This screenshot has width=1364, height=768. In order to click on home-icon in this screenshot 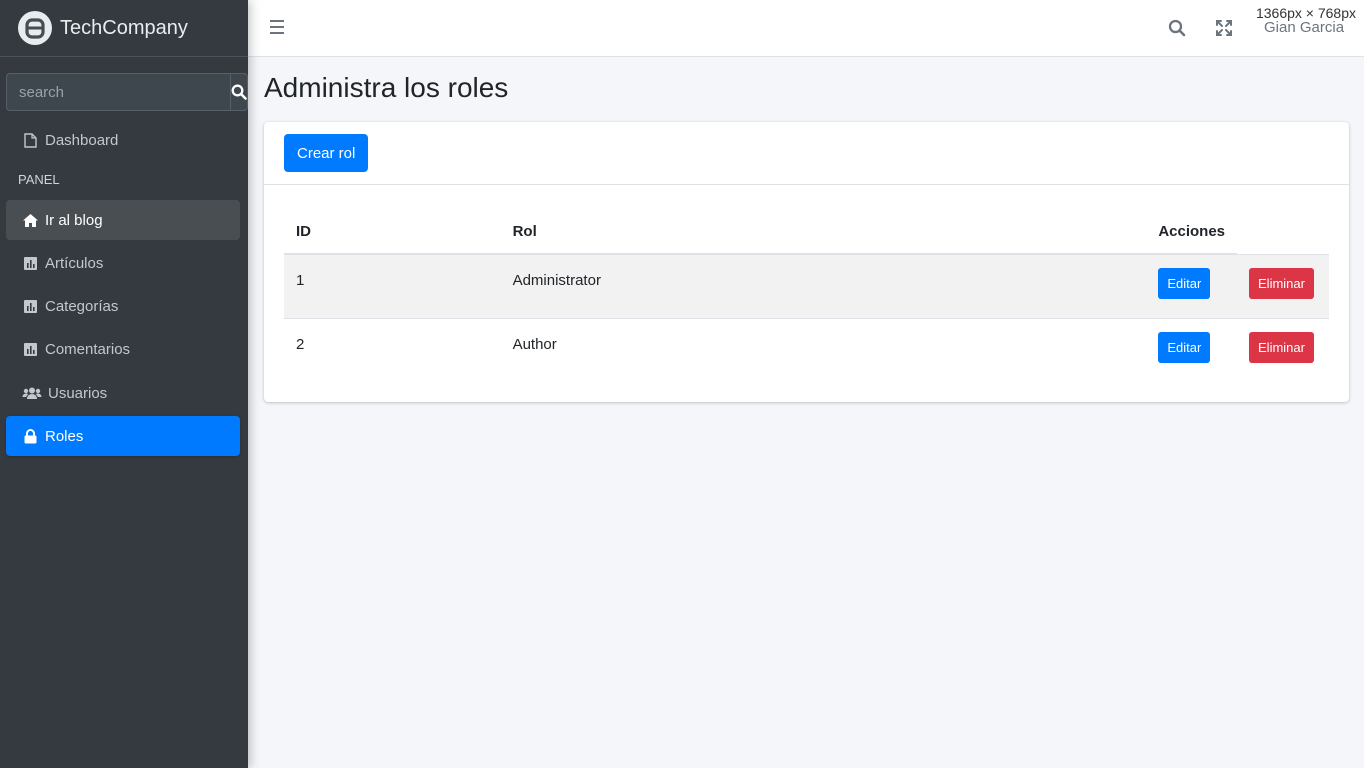, I will do `click(30, 220)`.